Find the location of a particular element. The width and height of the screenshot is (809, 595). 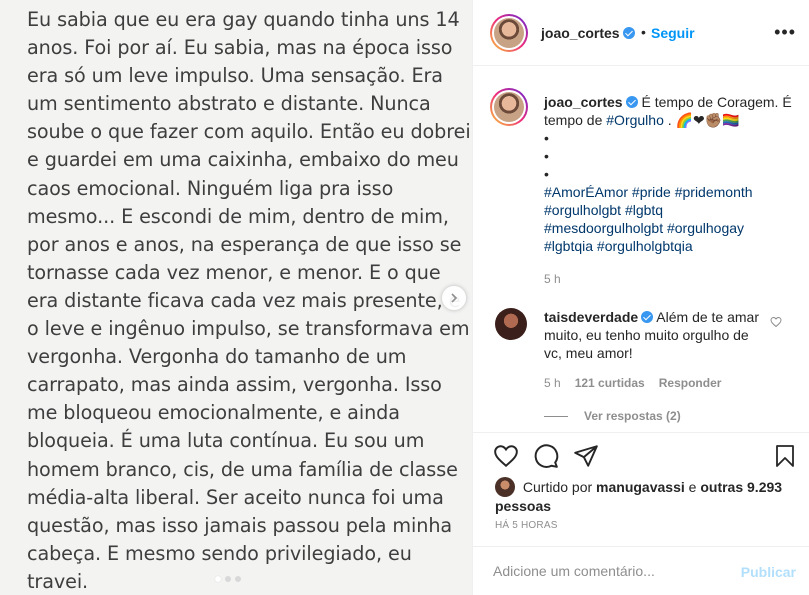

likes-prefix: Curtido por is located at coordinates (557, 487).